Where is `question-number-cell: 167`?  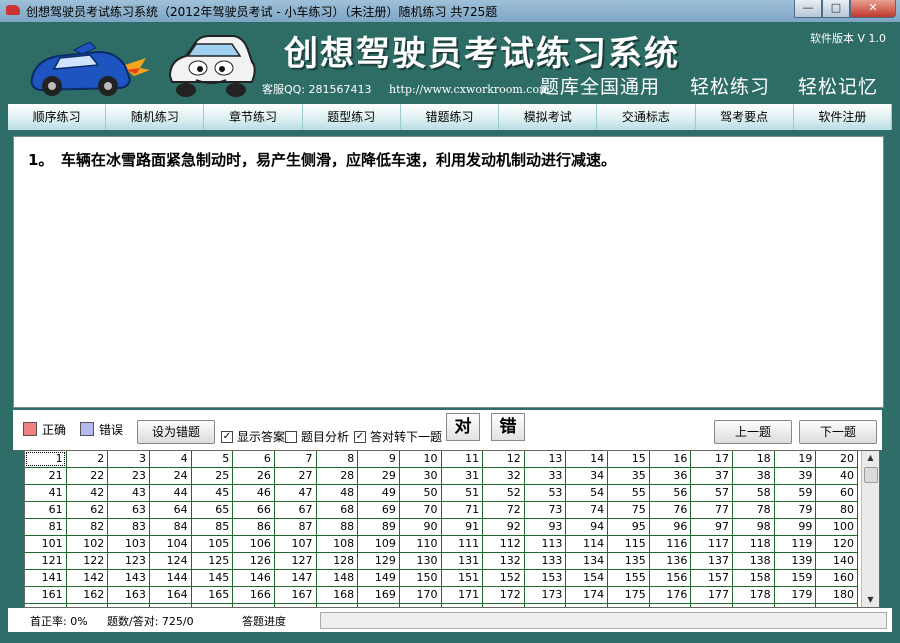 question-number-cell: 167 is located at coordinates (295, 595).